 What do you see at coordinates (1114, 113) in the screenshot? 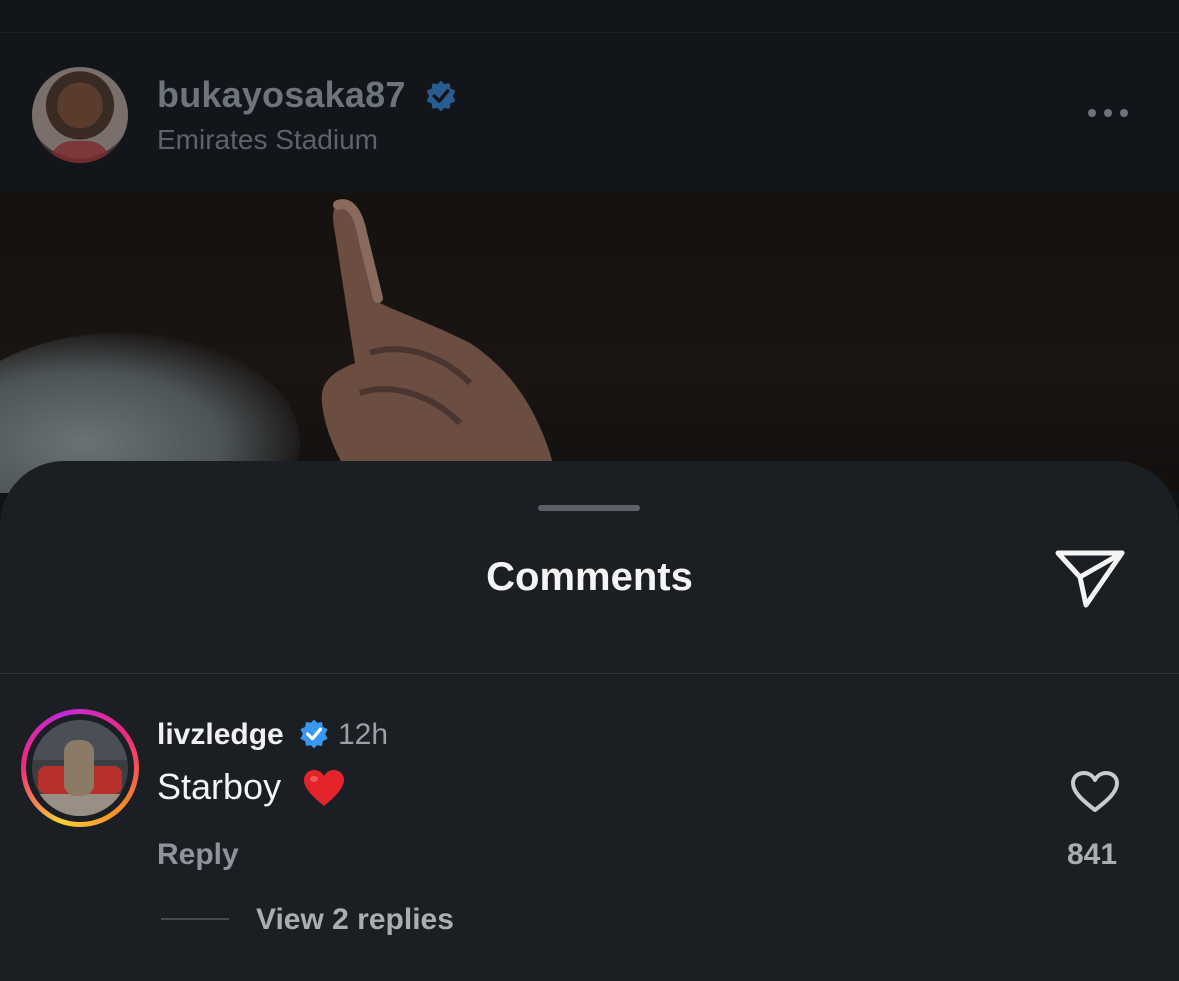
I see `more-options-button` at bounding box center [1114, 113].